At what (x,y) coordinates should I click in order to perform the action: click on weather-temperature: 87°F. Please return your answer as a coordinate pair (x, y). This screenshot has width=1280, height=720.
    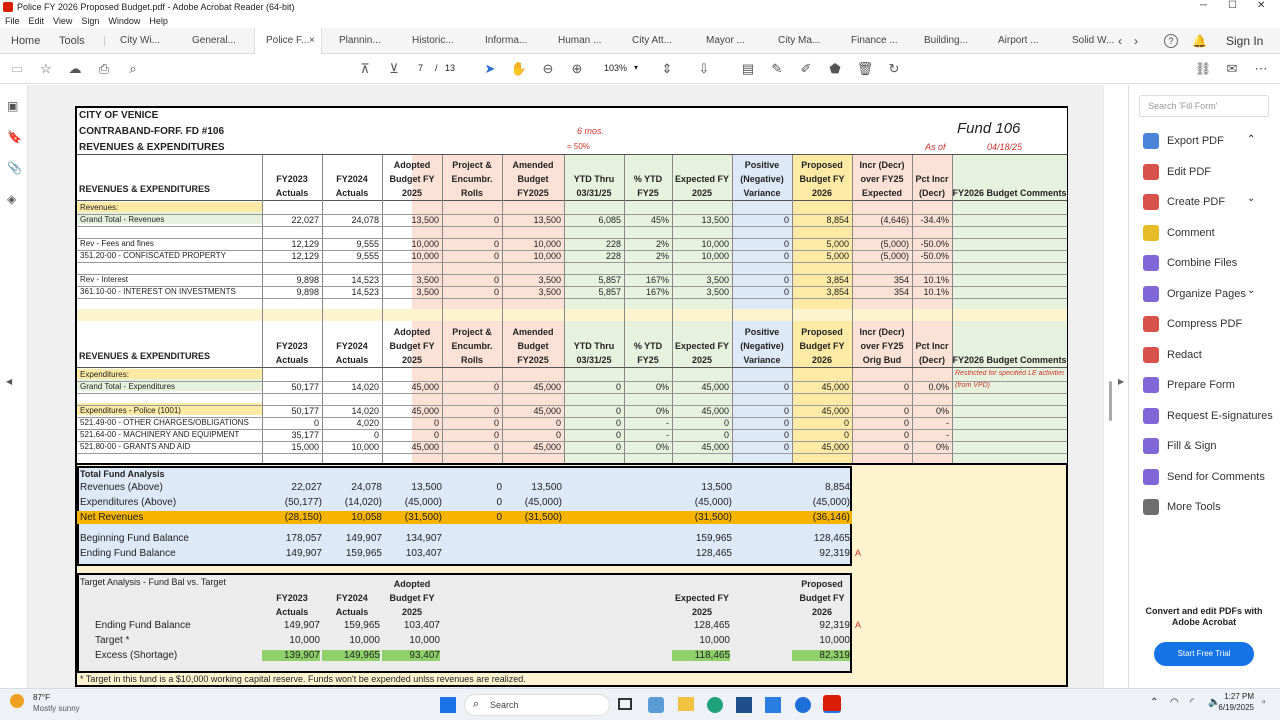
    Looking at the image, I should click on (41, 697).